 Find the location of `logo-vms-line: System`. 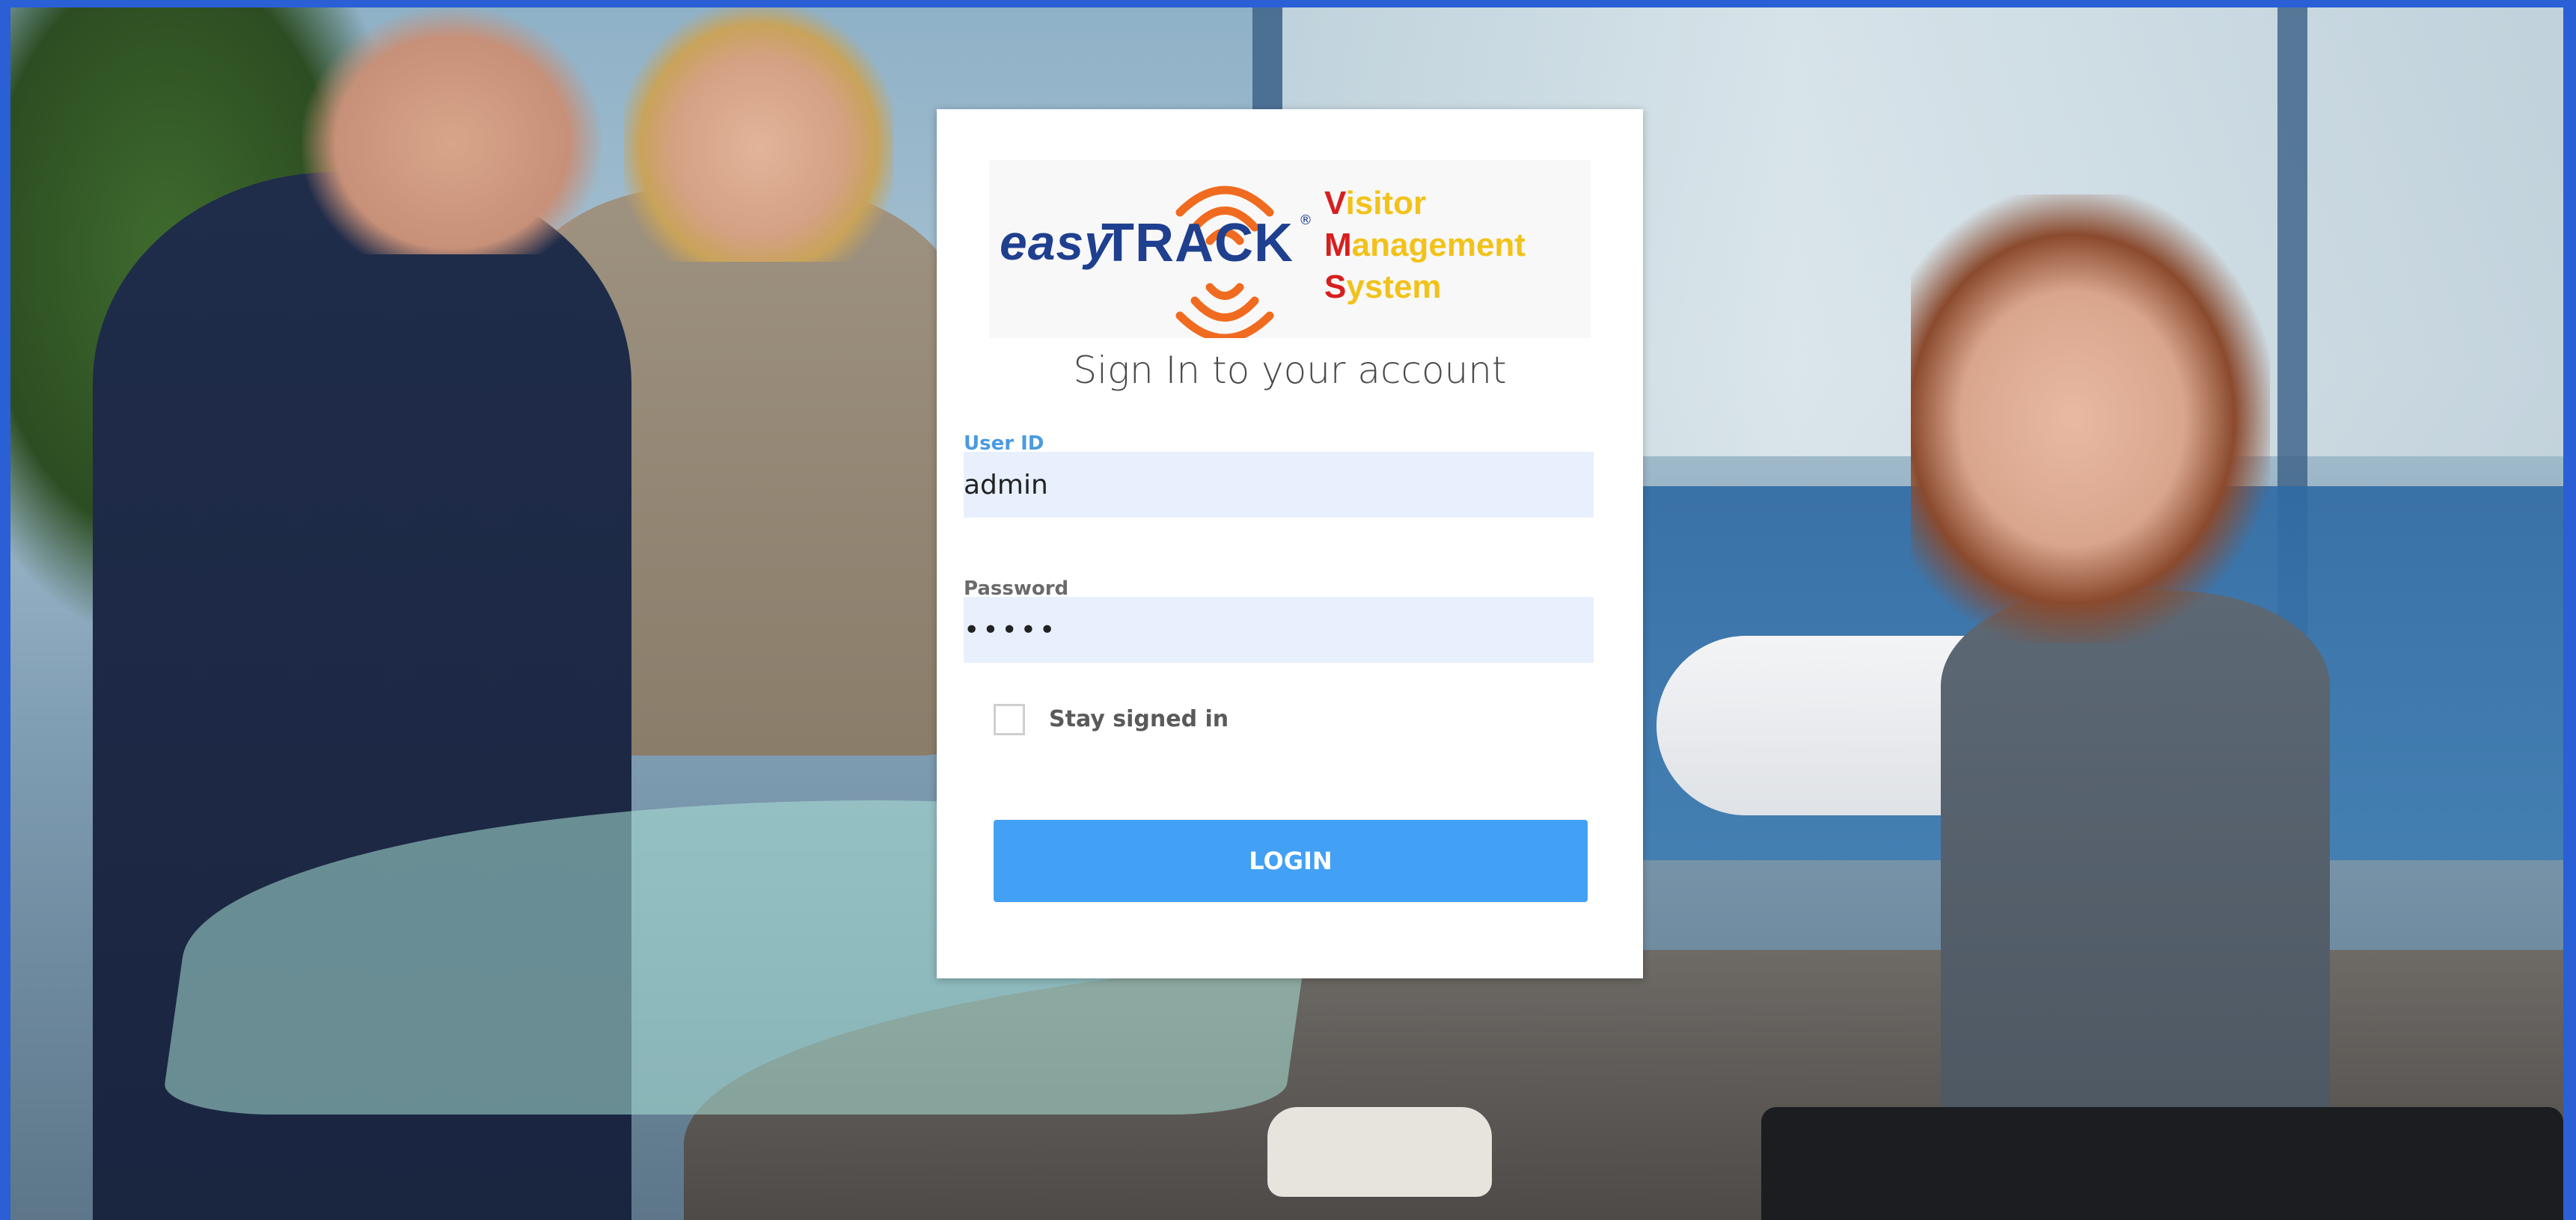

logo-vms-line: System is located at coordinates (1383, 287).